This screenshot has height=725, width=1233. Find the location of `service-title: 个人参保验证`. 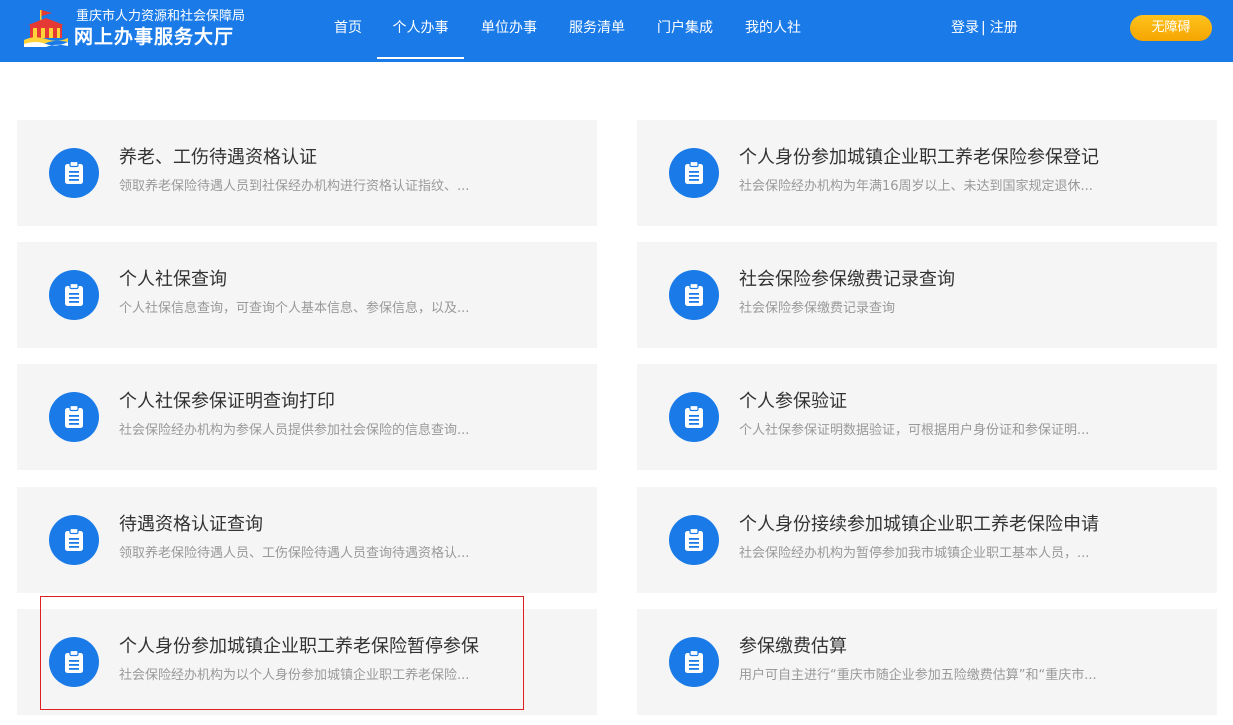

service-title: 个人参保验证 is located at coordinates (793, 402).